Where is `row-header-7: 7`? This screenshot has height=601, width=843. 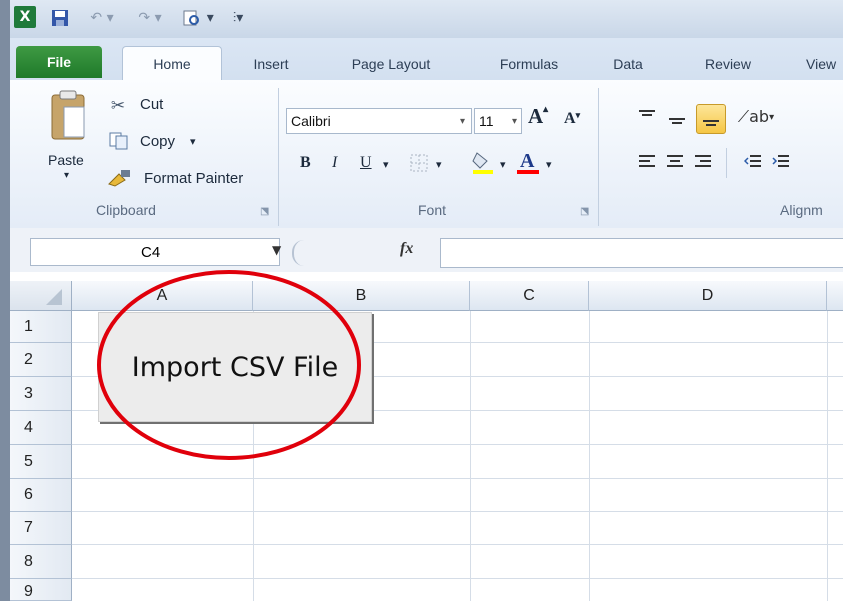 row-header-7: 7 is located at coordinates (41, 528).